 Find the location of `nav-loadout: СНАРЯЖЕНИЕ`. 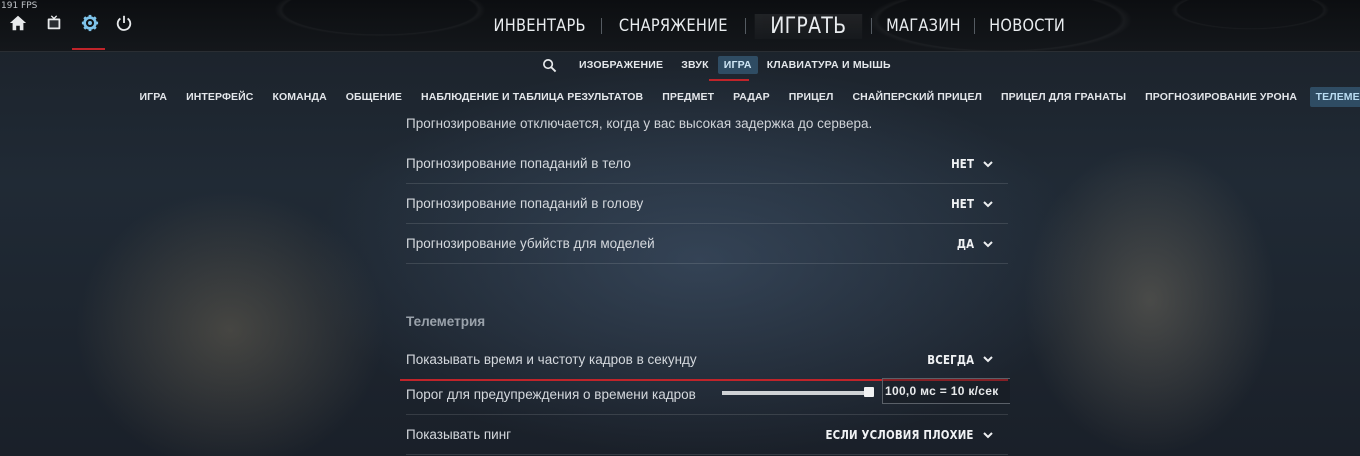

nav-loadout: СНАРЯЖЕНИЕ is located at coordinates (673, 26).